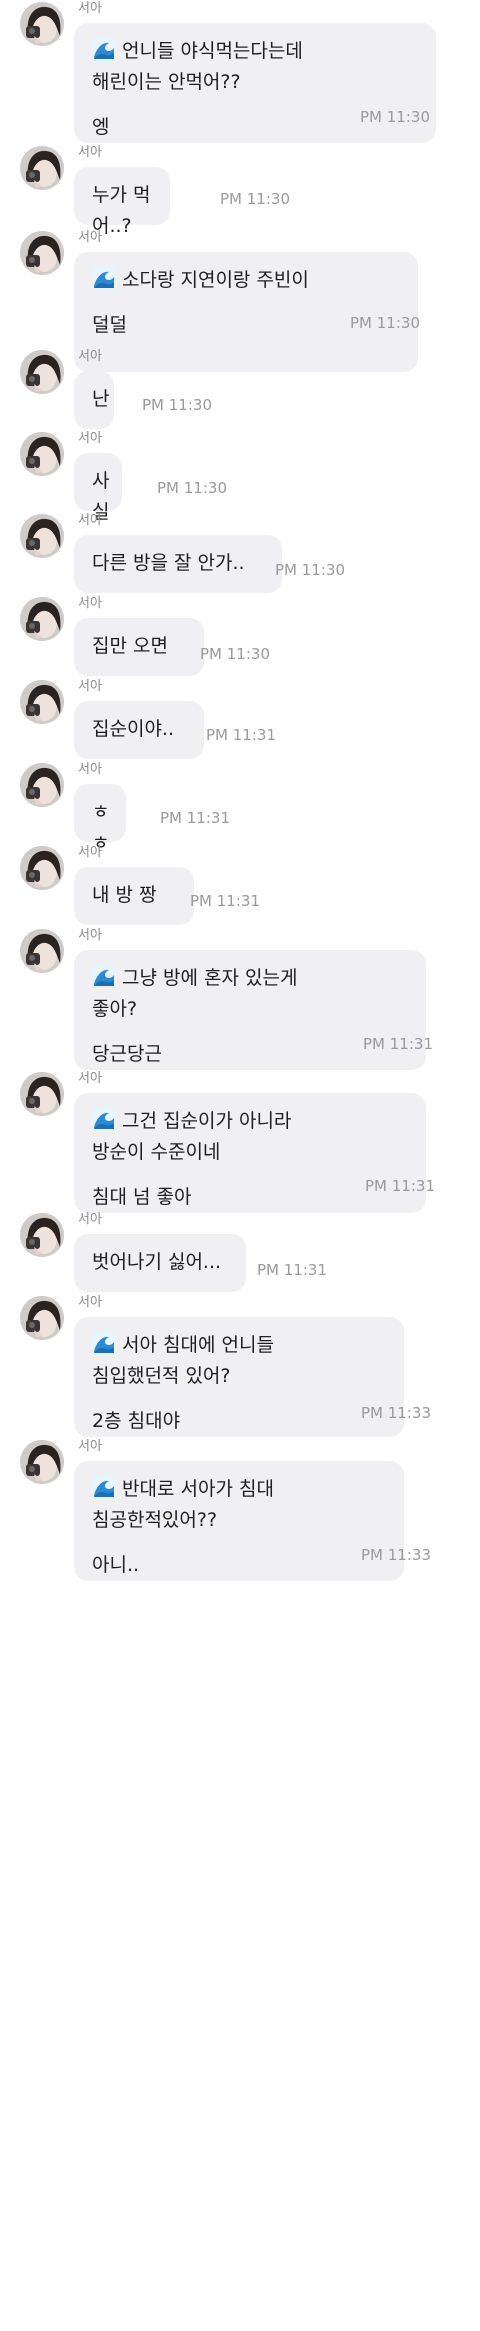  What do you see at coordinates (136, 1421) in the screenshot?
I see `reply-text: 2층 침대야` at bounding box center [136, 1421].